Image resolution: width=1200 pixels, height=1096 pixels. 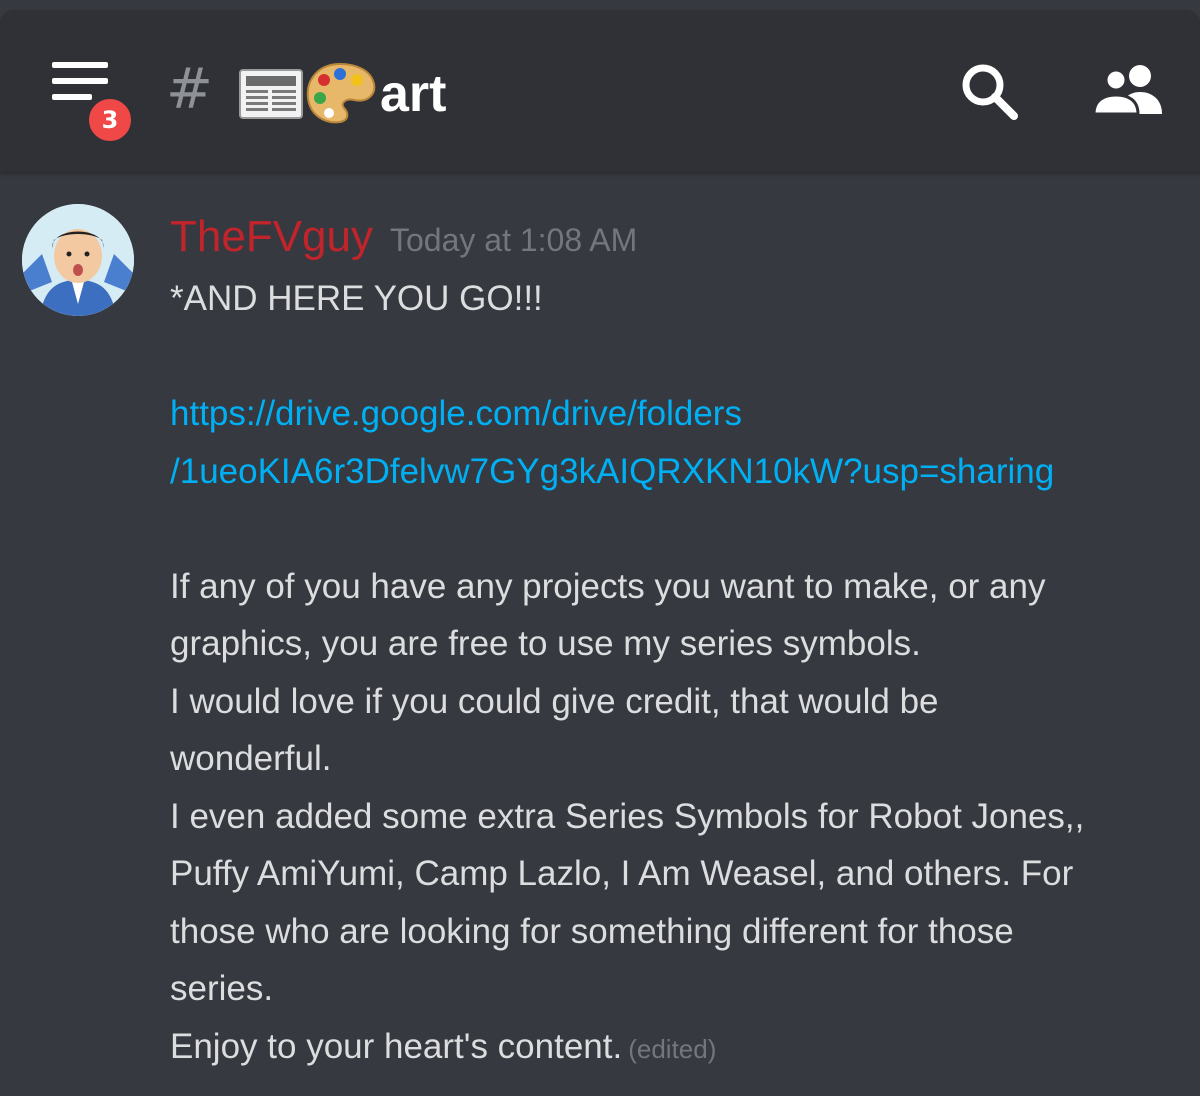 What do you see at coordinates (600, 91) in the screenshot?
I see `channel-header: 3 # art` at bounding box center [600, 91].